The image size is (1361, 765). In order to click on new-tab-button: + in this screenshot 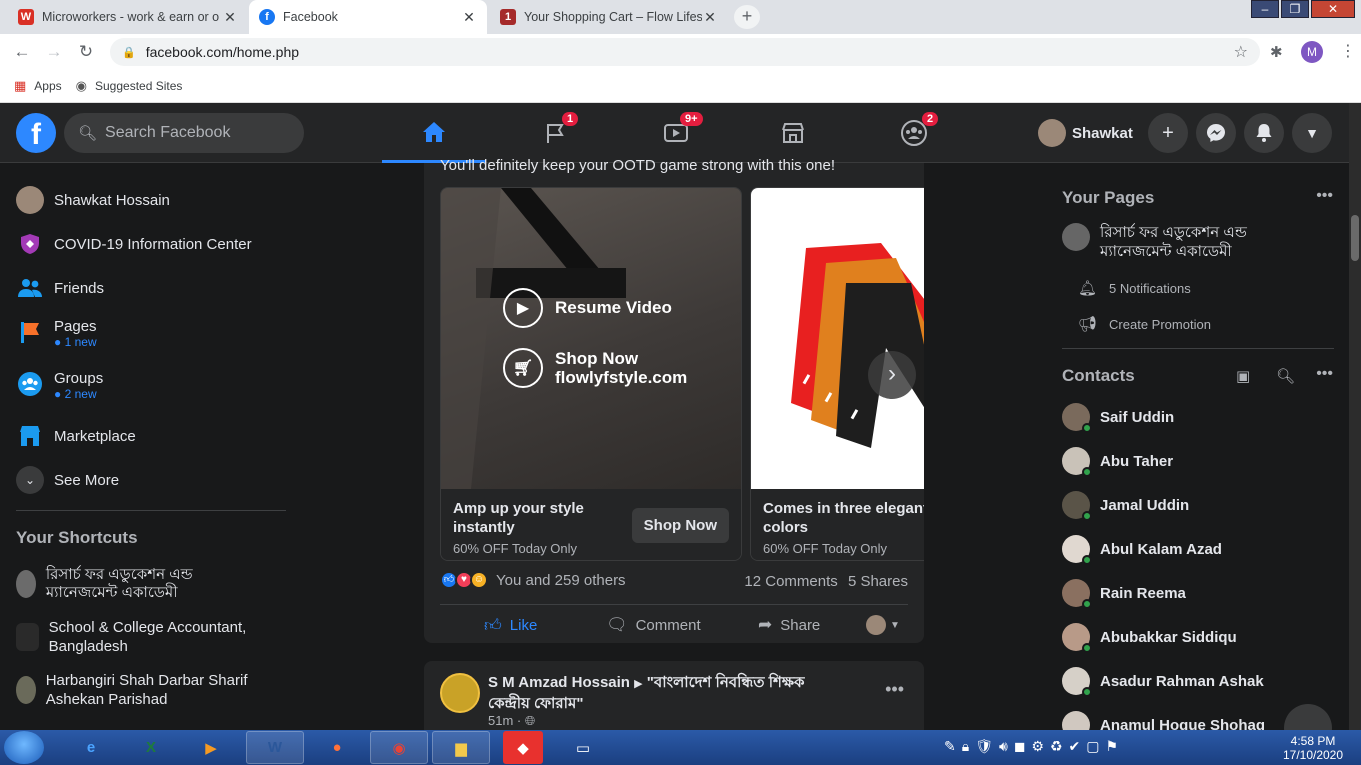, I will do `click(747, 17)`.